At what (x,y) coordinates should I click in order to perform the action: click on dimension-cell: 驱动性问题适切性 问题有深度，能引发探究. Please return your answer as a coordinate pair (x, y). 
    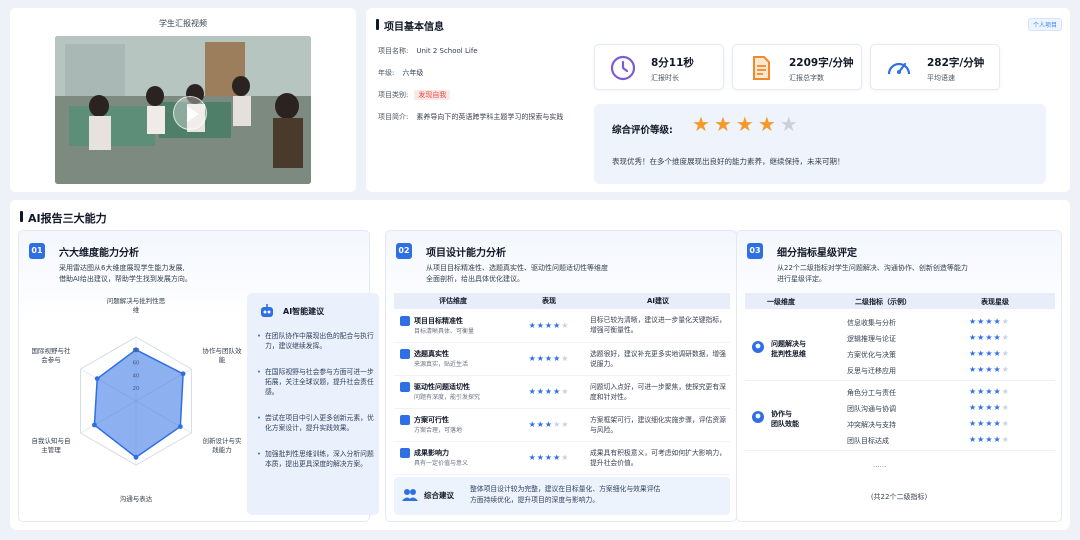
    Looking at the image, I should click on (453, 392).